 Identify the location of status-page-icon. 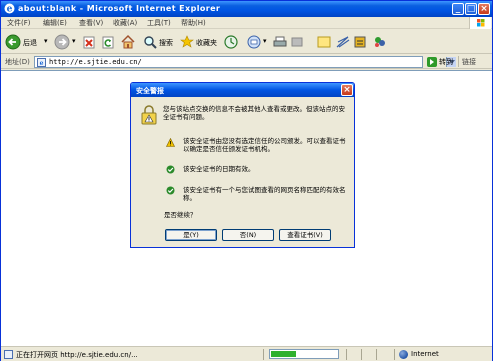
(8, 354).